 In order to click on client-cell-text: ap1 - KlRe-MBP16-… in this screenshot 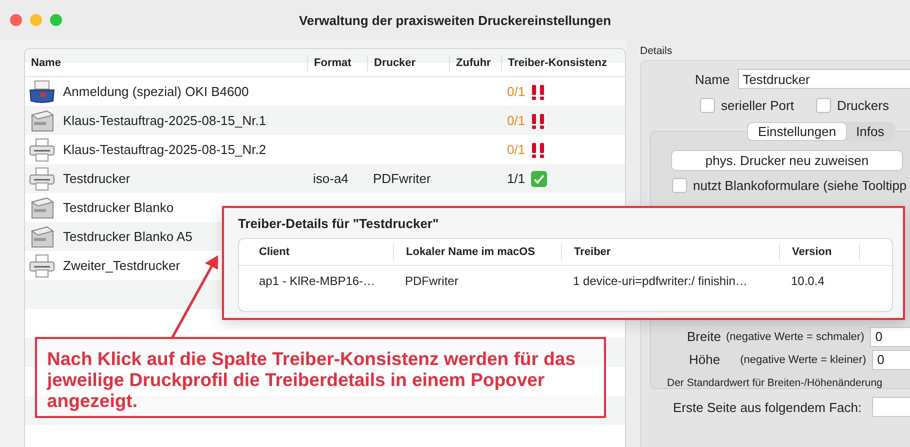, I will do `click(317, 281)`.